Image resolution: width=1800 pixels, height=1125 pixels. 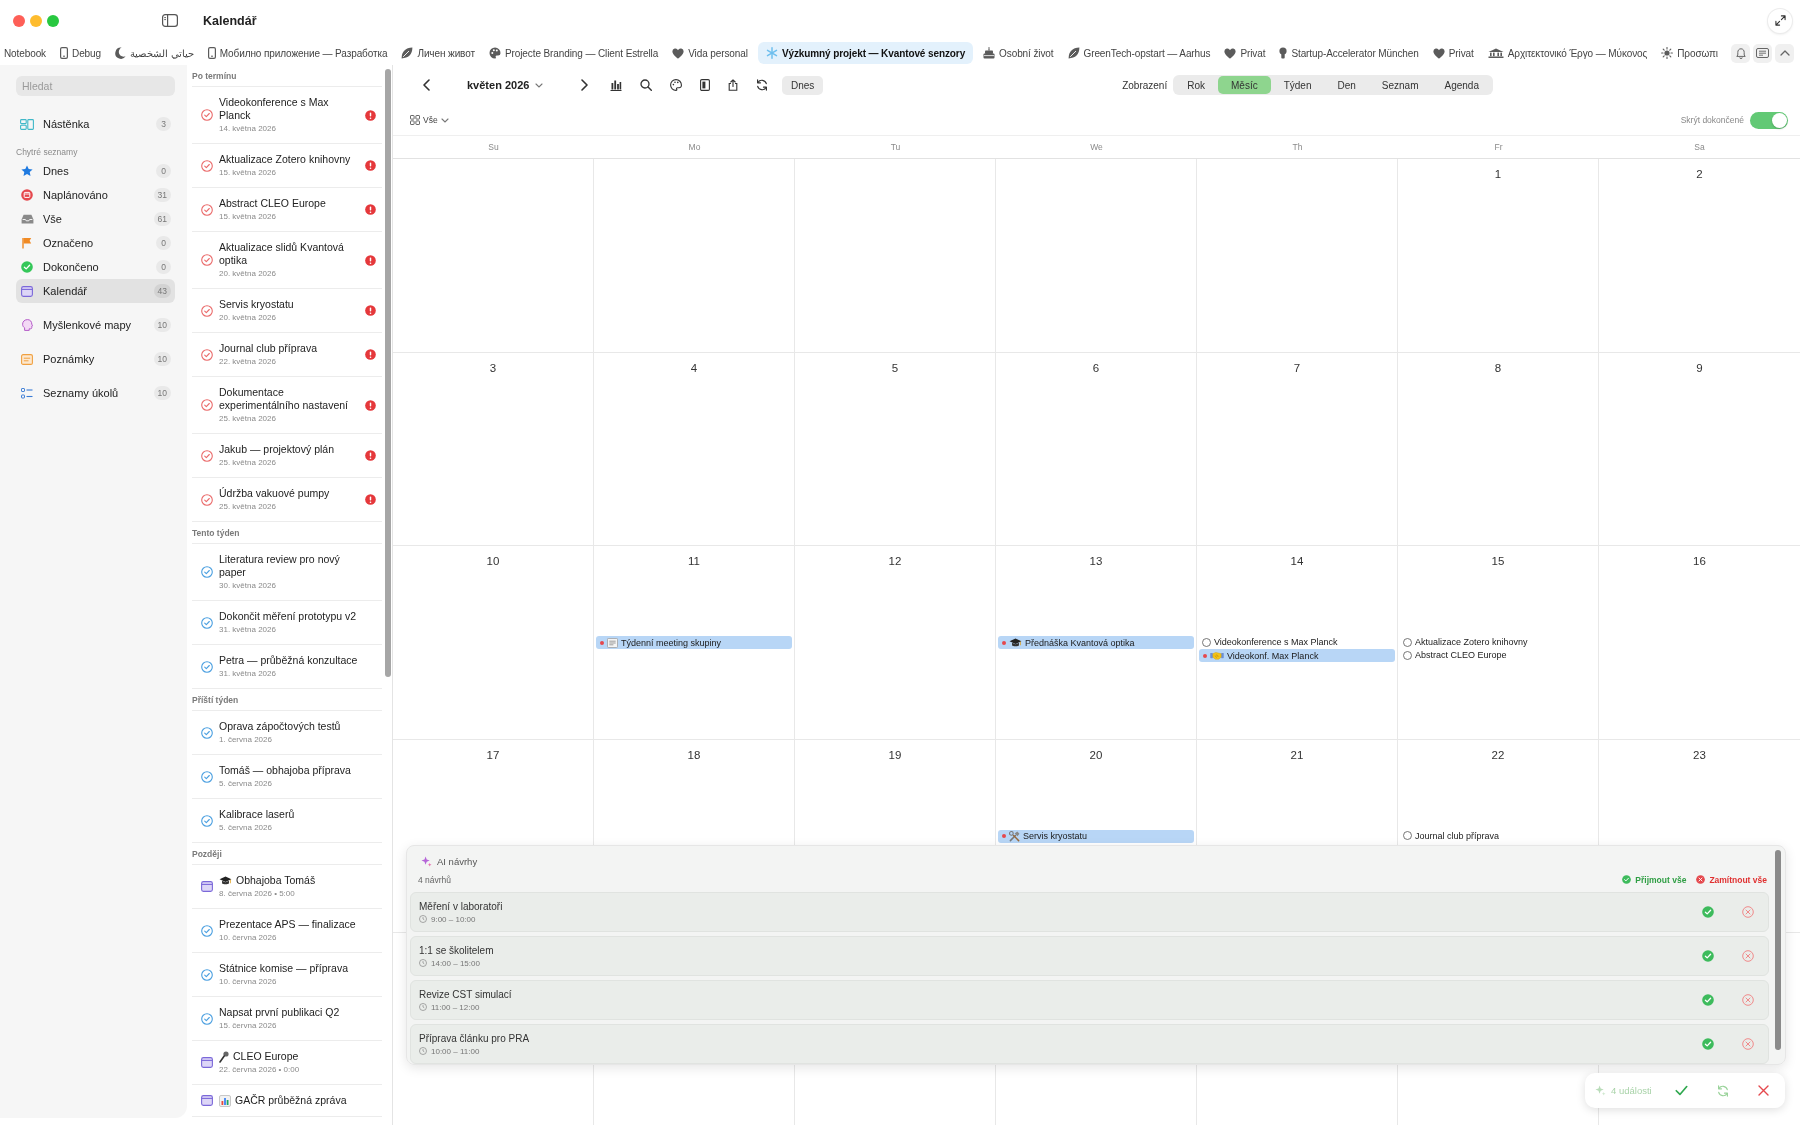 What do you see at coordinates (1451, 835) in the screenshot?
I see `calendar-task: Journal club příprava` at bounding box center [1451, 835].